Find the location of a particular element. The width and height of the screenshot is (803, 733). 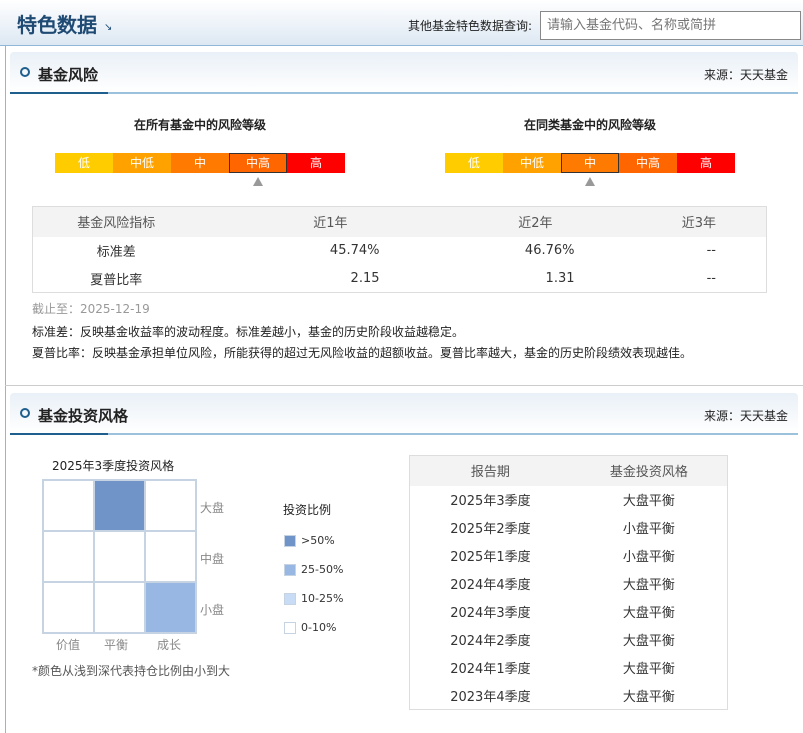

style-box-title: 2025年3季度投资风格 is located at coordinates (113, 466).